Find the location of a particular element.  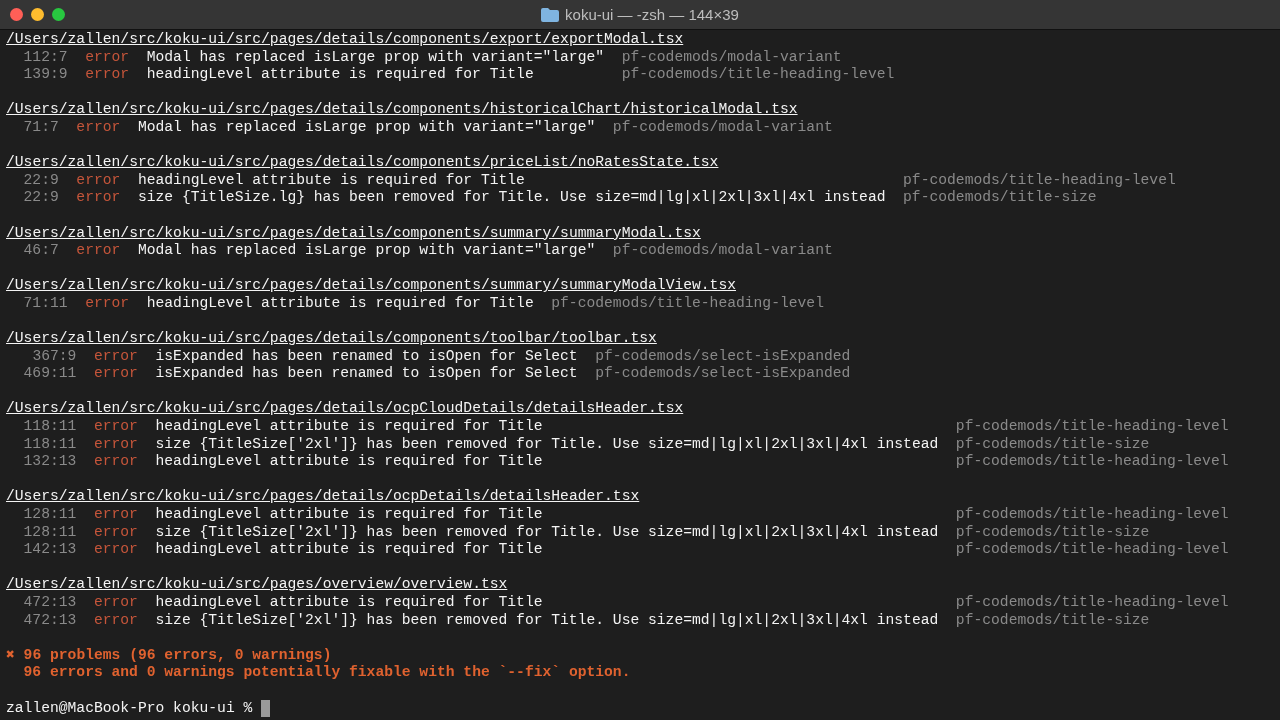

text-cursor is located at coordinates (266, 708).